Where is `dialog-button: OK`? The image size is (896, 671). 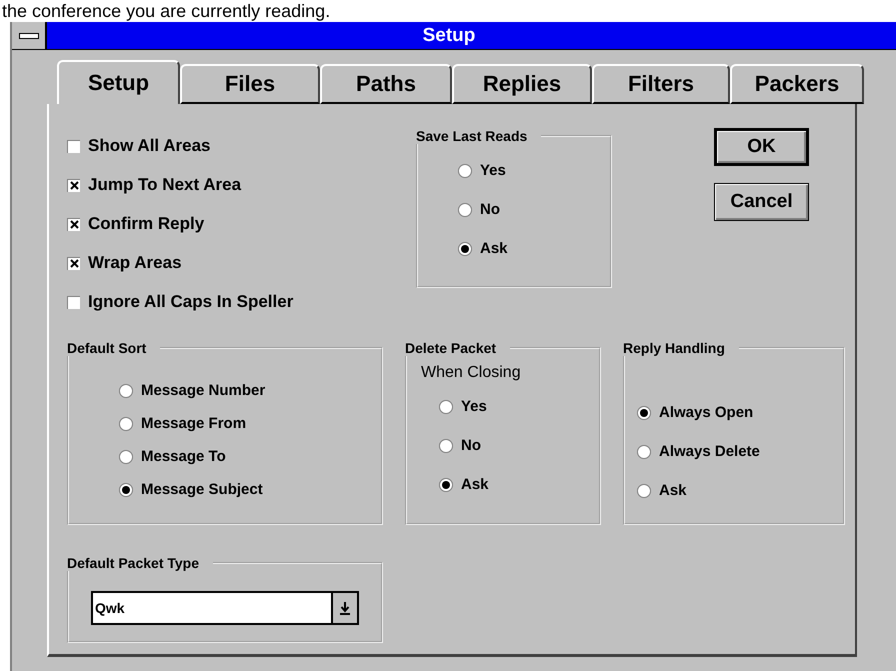 dialog-button: OK is located at coordinates (761, 147).